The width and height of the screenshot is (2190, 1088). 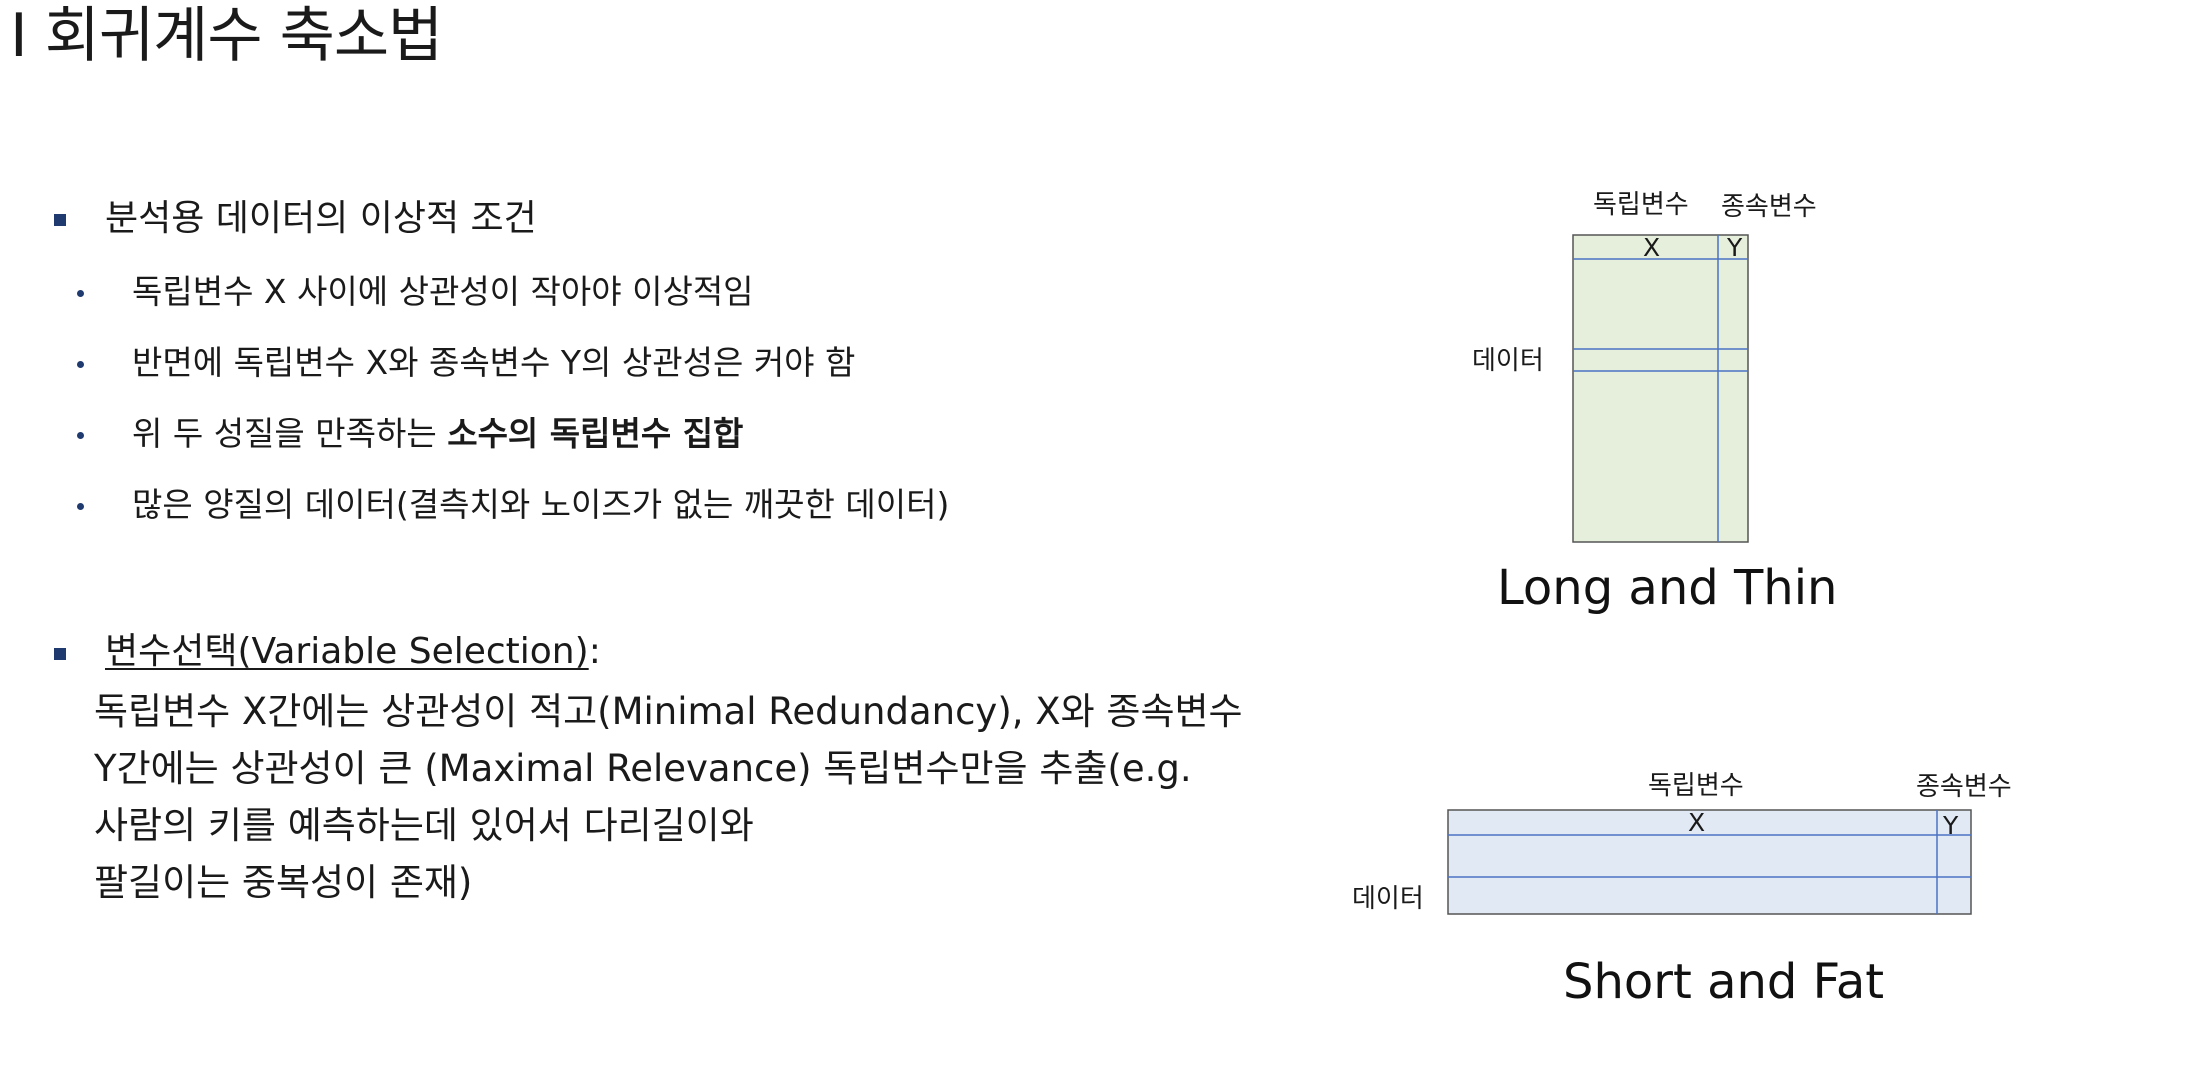 What do you see at coordinates (1667, 588) in the screenshot?
I see `diagram-caption: Long and Thin` at bounding box center [1667, 588].